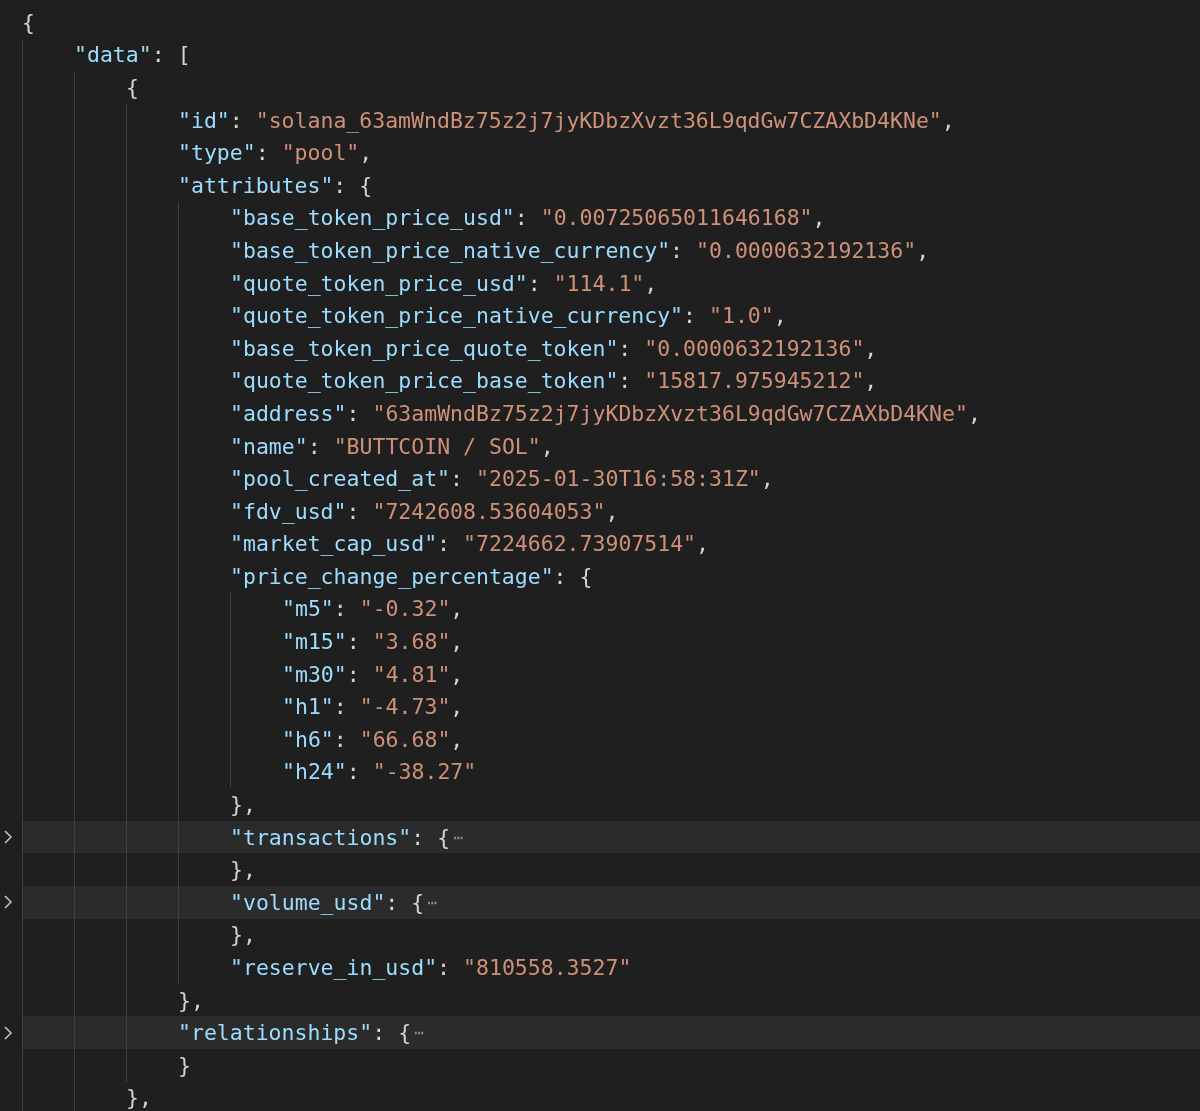 This screenshot has height=1111, width=1200. I want to click on json-string: "pool", so click(320, 153).